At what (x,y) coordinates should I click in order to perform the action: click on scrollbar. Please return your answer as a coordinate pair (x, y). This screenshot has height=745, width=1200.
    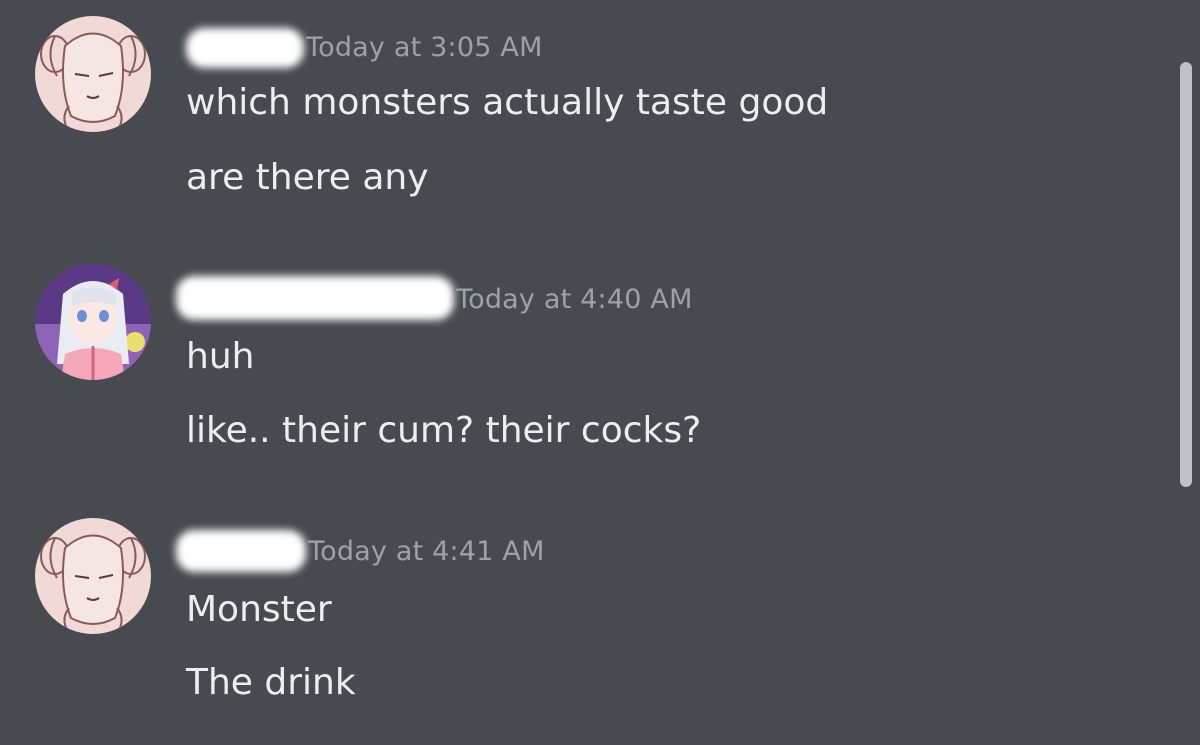
    Looking at the image, I should click on (1186, 274).